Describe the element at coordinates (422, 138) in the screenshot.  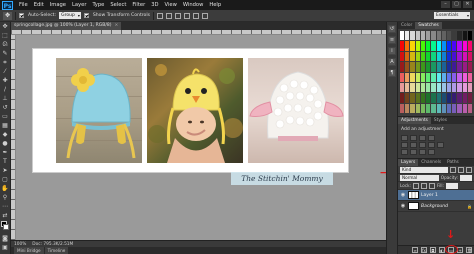
I see `curves-icon` at that location.